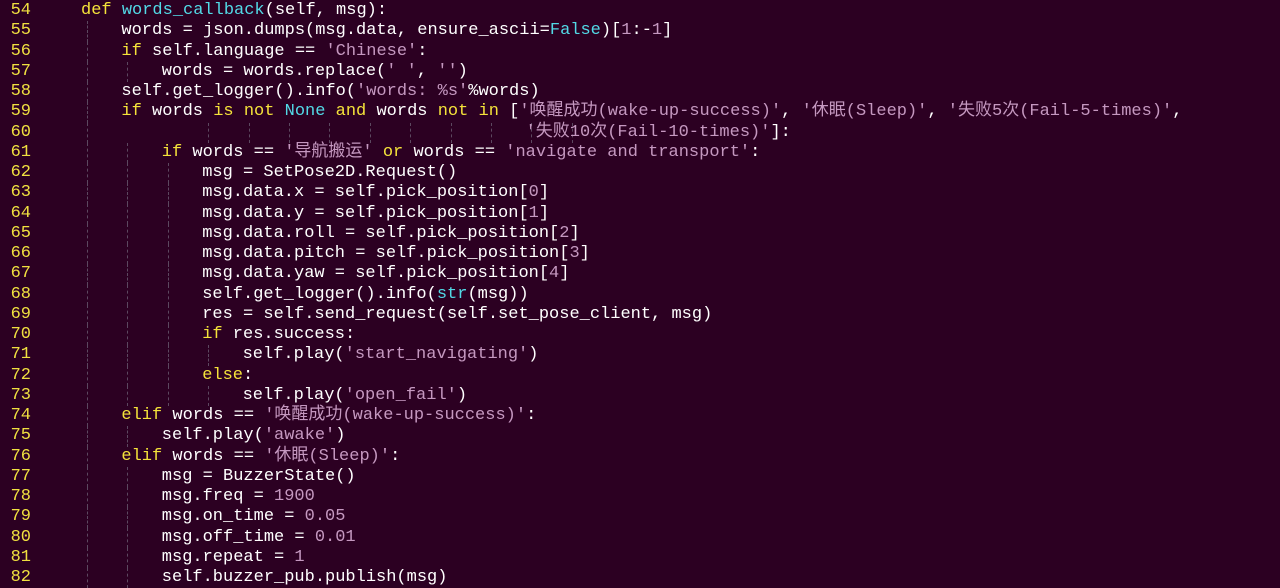 Image resolution: width=1280 pixels, height=588 pixels. I want to click on code-text: msg.repeat = 1, so click(233, 558).